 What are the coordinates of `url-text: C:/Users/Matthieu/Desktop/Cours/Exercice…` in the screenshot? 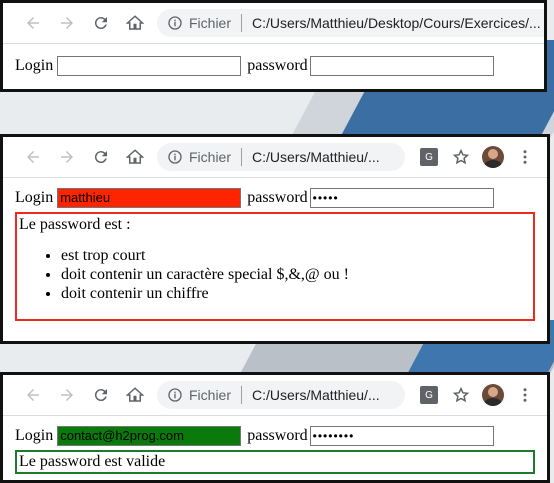 It's located at (396, 23).